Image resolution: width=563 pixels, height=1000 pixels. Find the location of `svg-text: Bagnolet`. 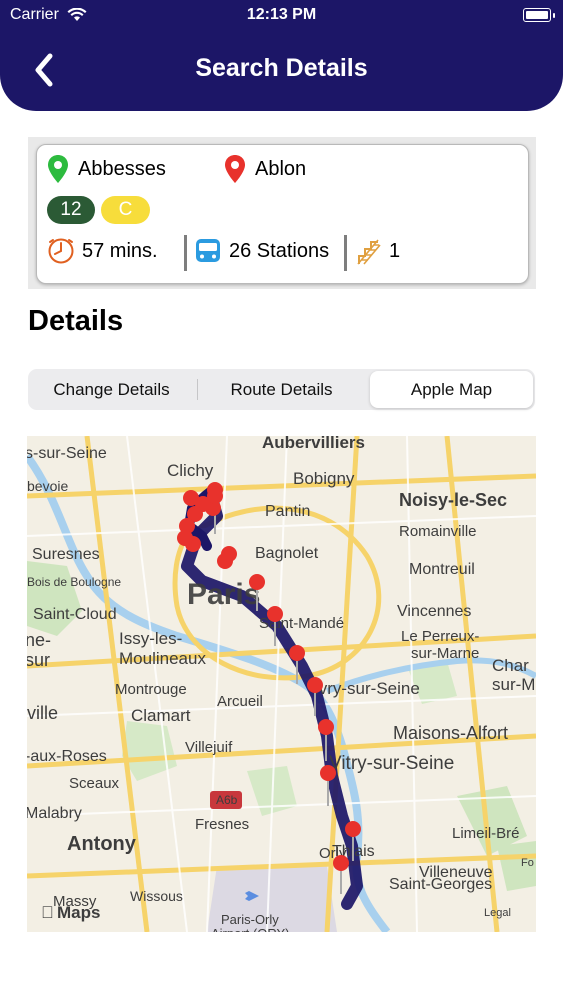

svg-text: Bagnolet is located at coordinates (287, 553).